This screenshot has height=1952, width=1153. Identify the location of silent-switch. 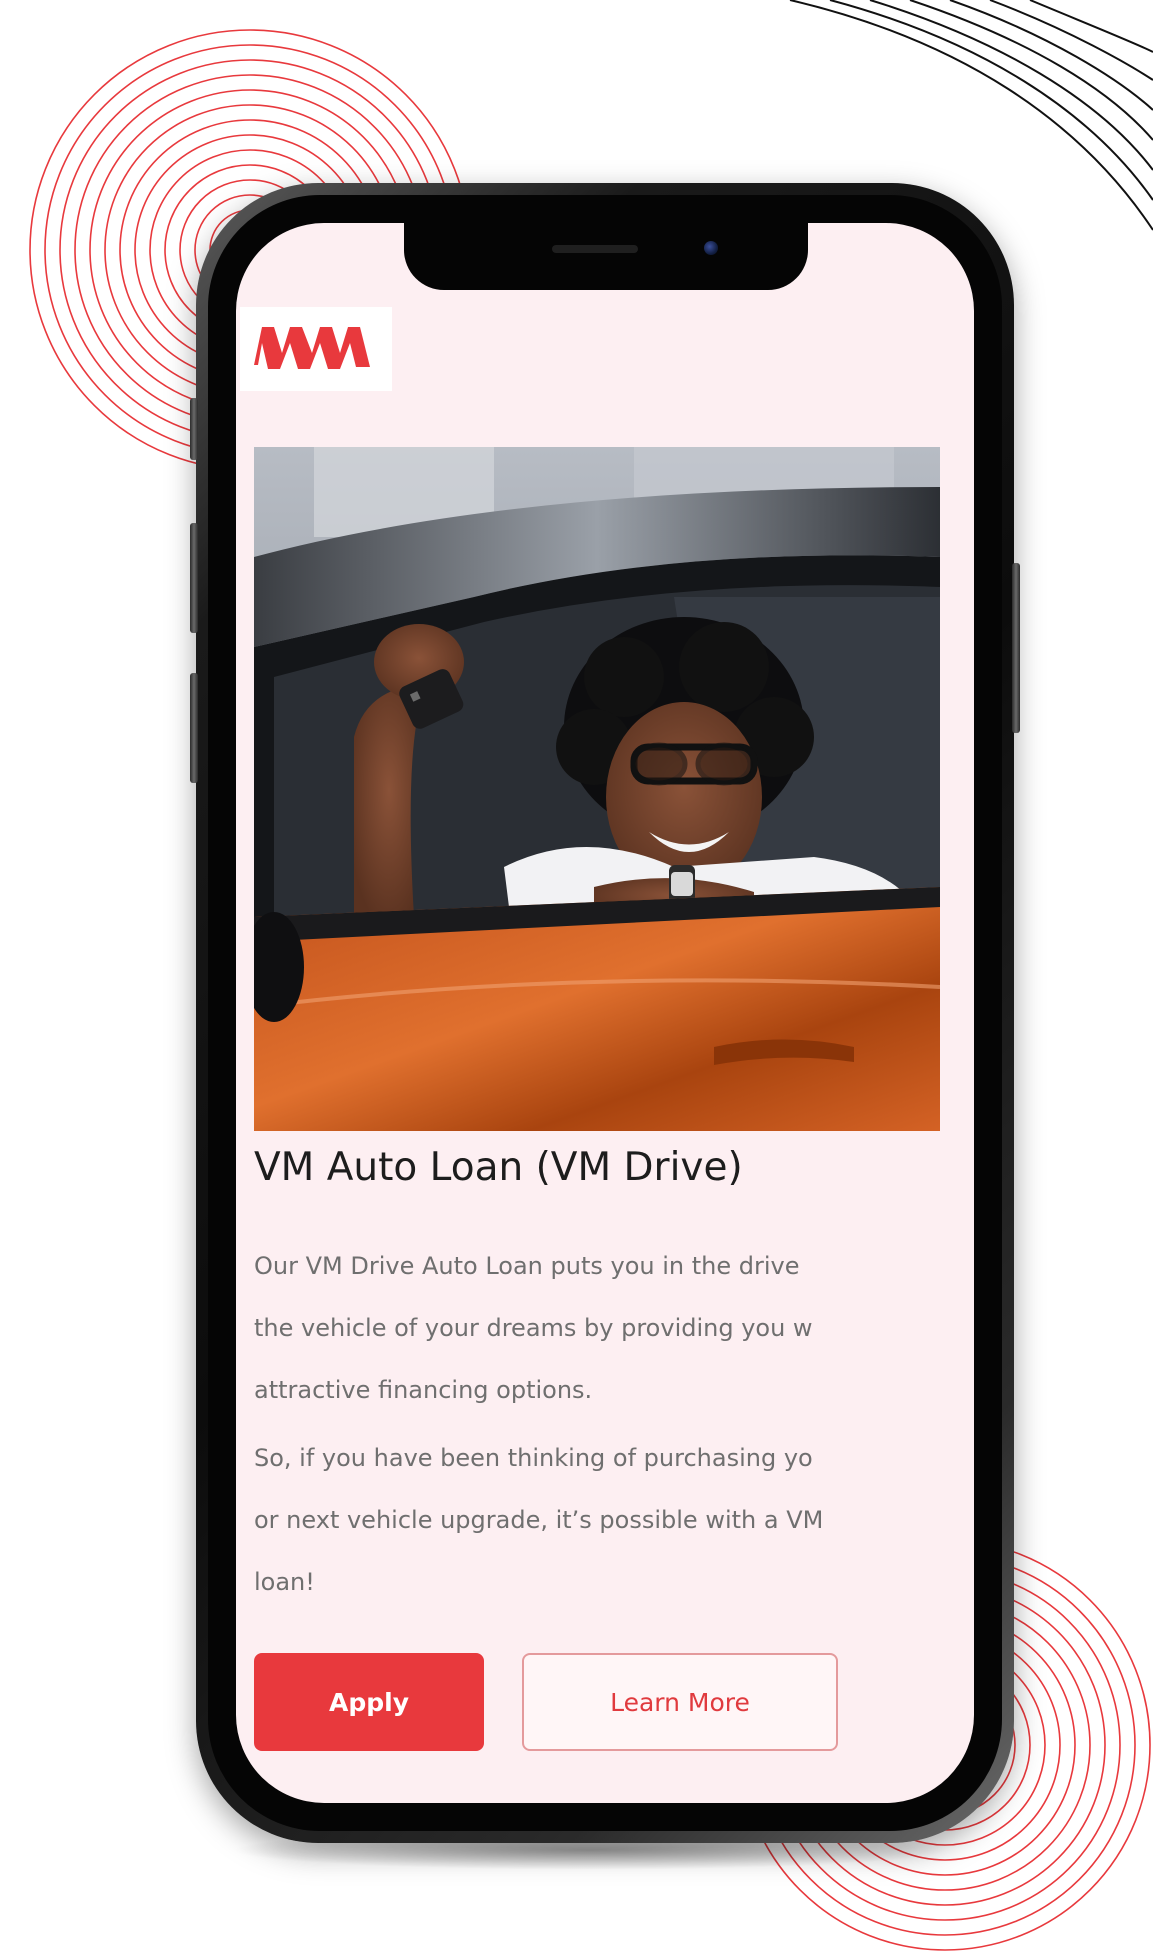
(194, 429).